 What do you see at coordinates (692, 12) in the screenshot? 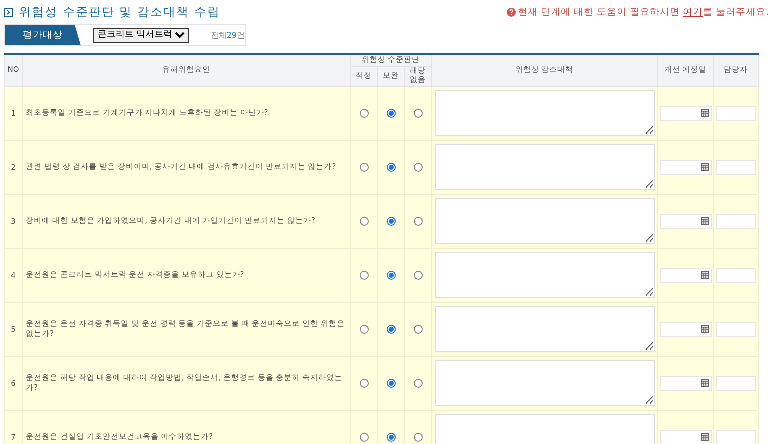
I see `help-link: 여기` at bounding box center [692, 12].